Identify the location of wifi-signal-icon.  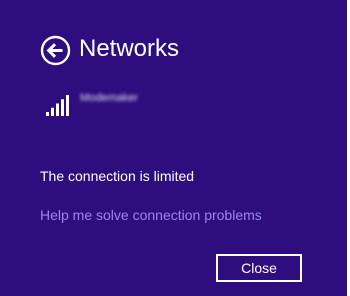
(59, 105).